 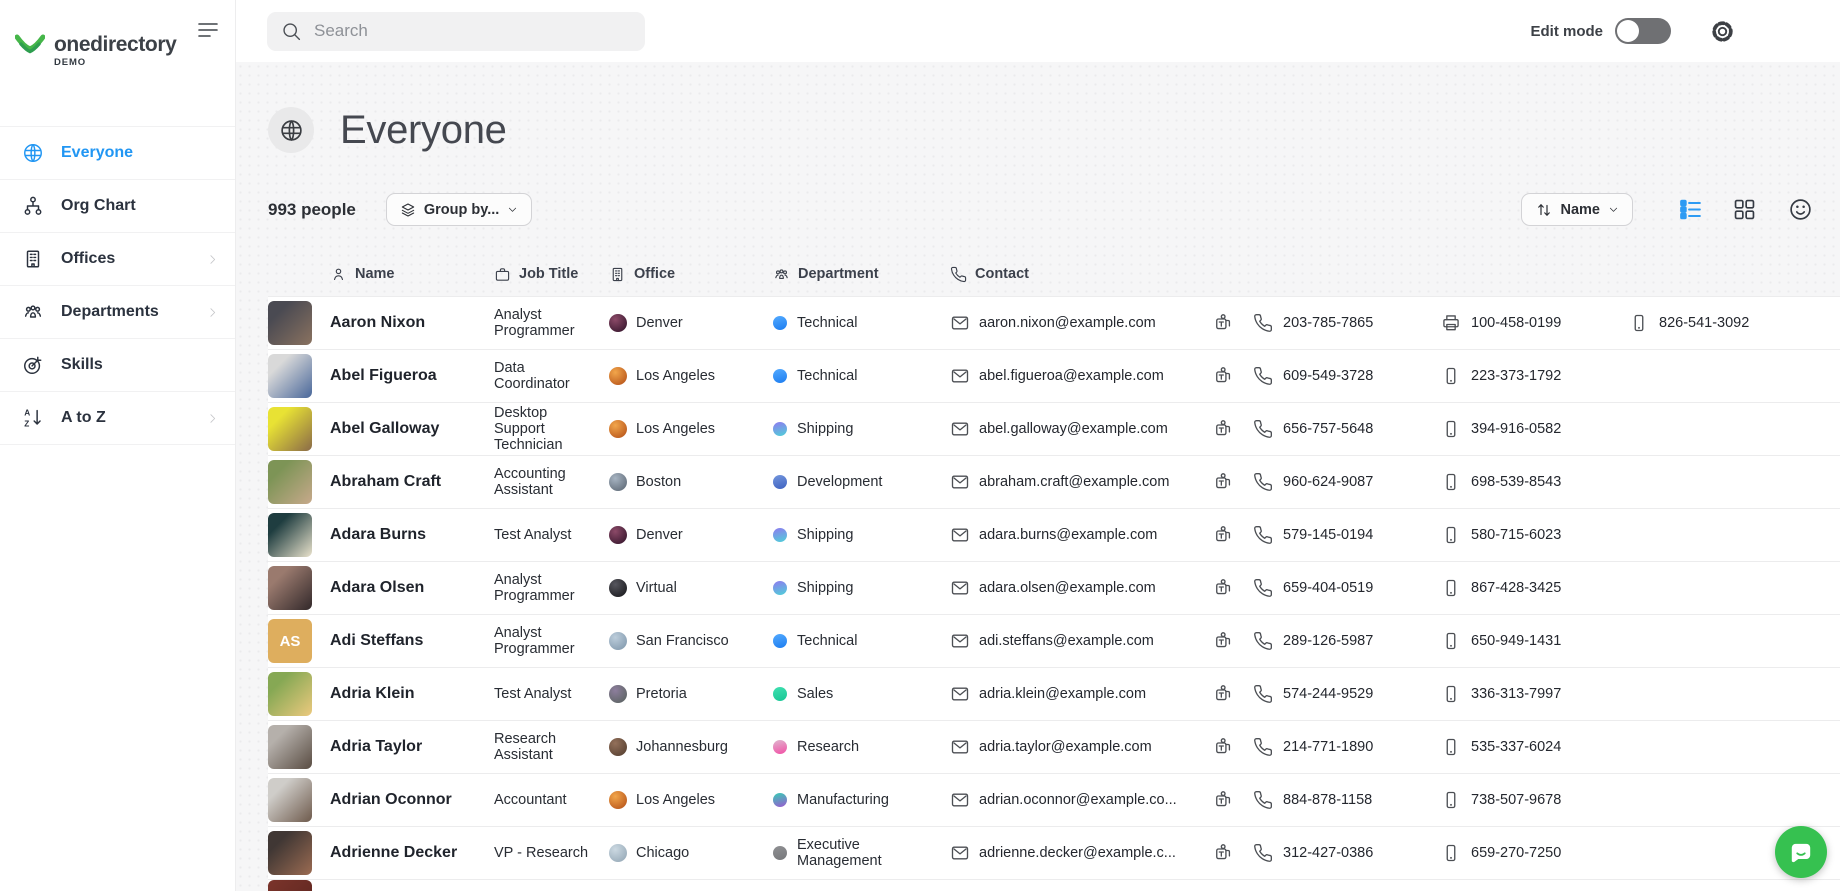 What do you see at coordinates (117, 365) in the screenshot?
I see `sidebar-item-skills: Skills` at bounding box center [117, 365].